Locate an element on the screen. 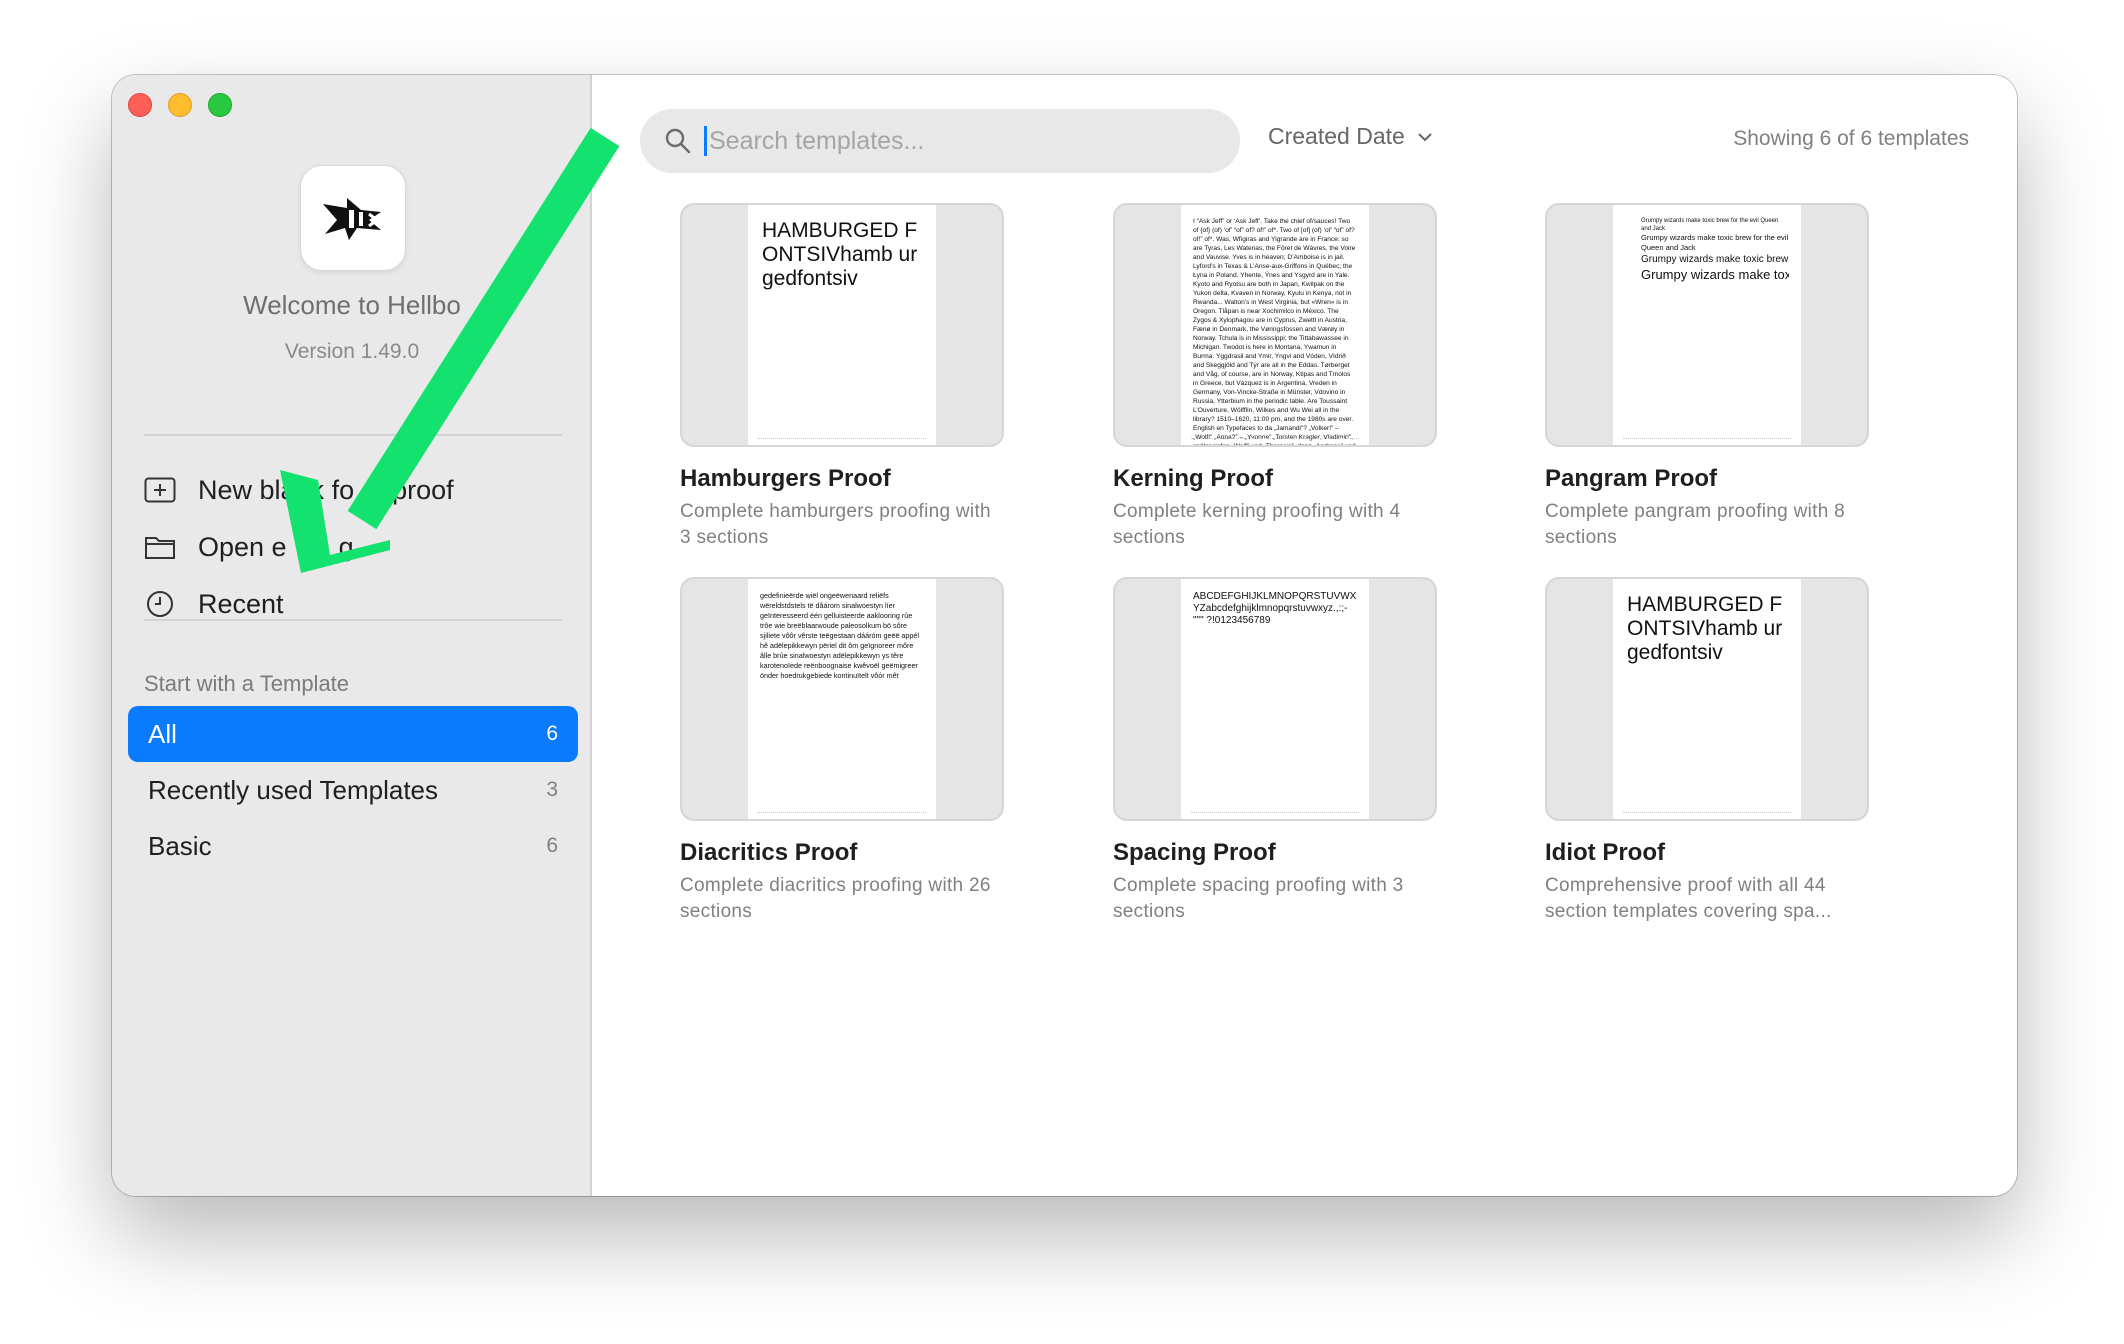 The height and width of the screenshot is (1344, 2124). minimize-window-button is located at coordinates (180, 105).